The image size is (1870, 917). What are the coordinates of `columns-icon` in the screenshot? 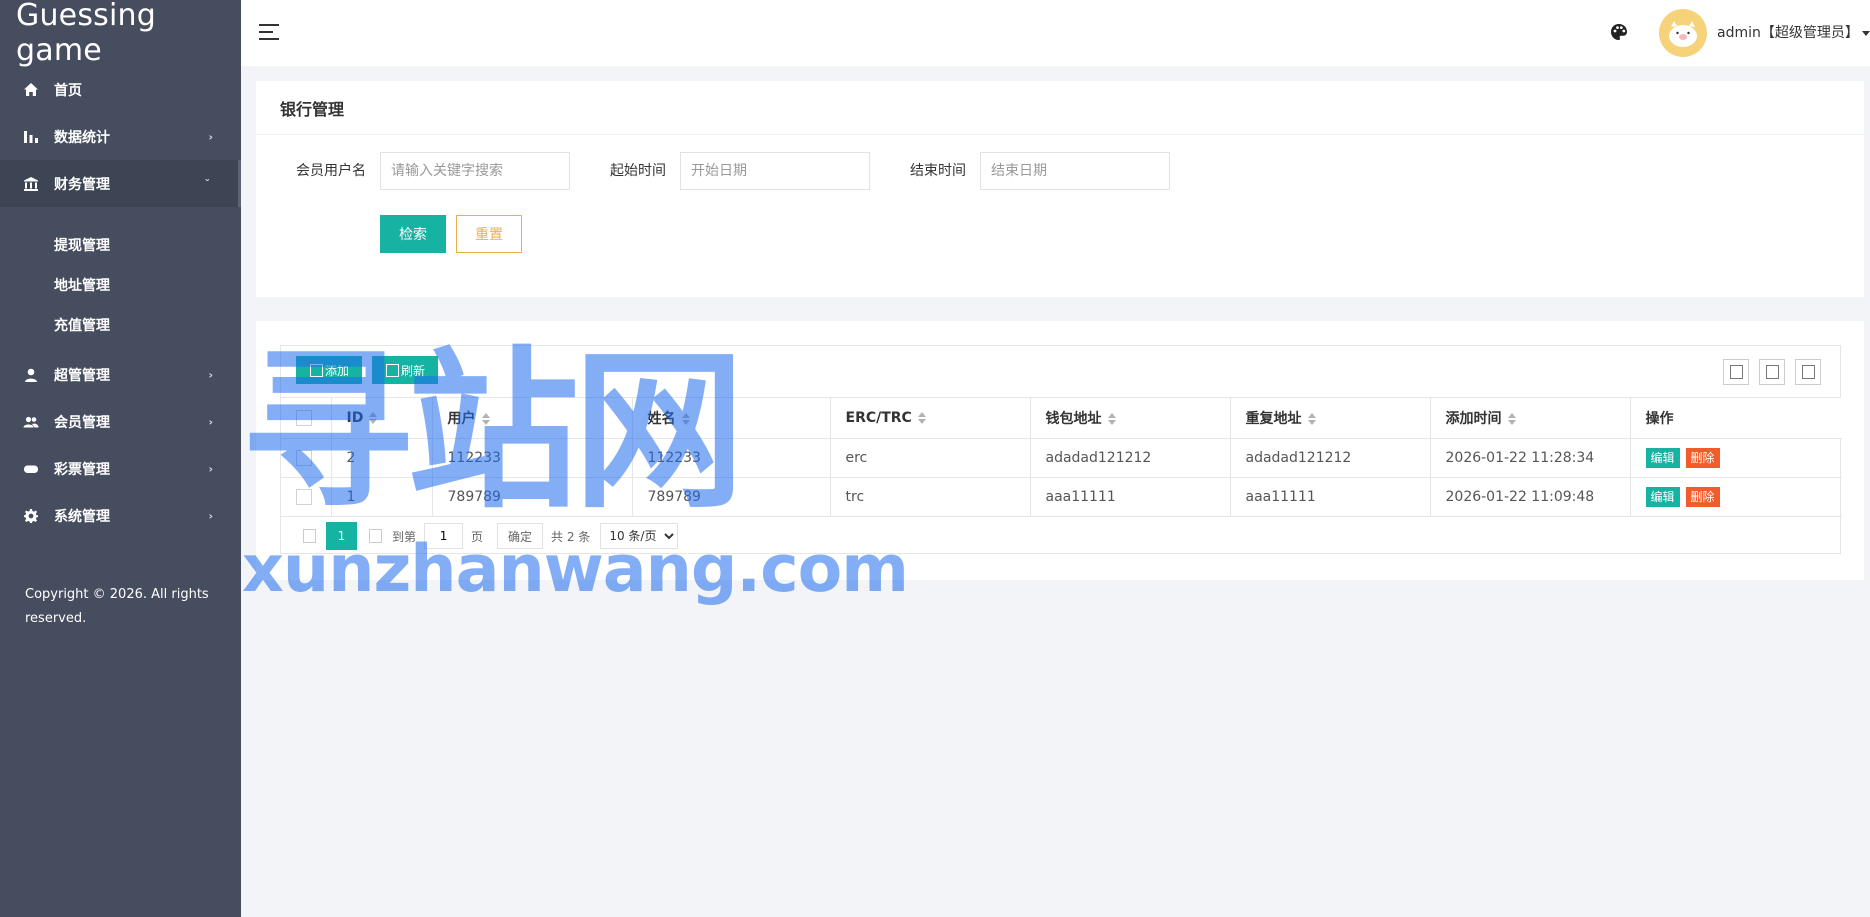 It's located at (1736, 372).